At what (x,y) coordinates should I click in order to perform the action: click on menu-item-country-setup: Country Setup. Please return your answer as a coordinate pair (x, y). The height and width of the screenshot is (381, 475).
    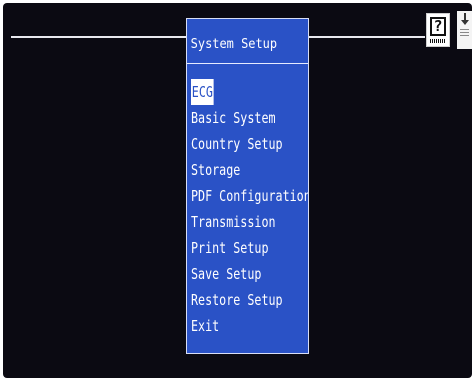
    Looking at the image, I should click on (247, 144).